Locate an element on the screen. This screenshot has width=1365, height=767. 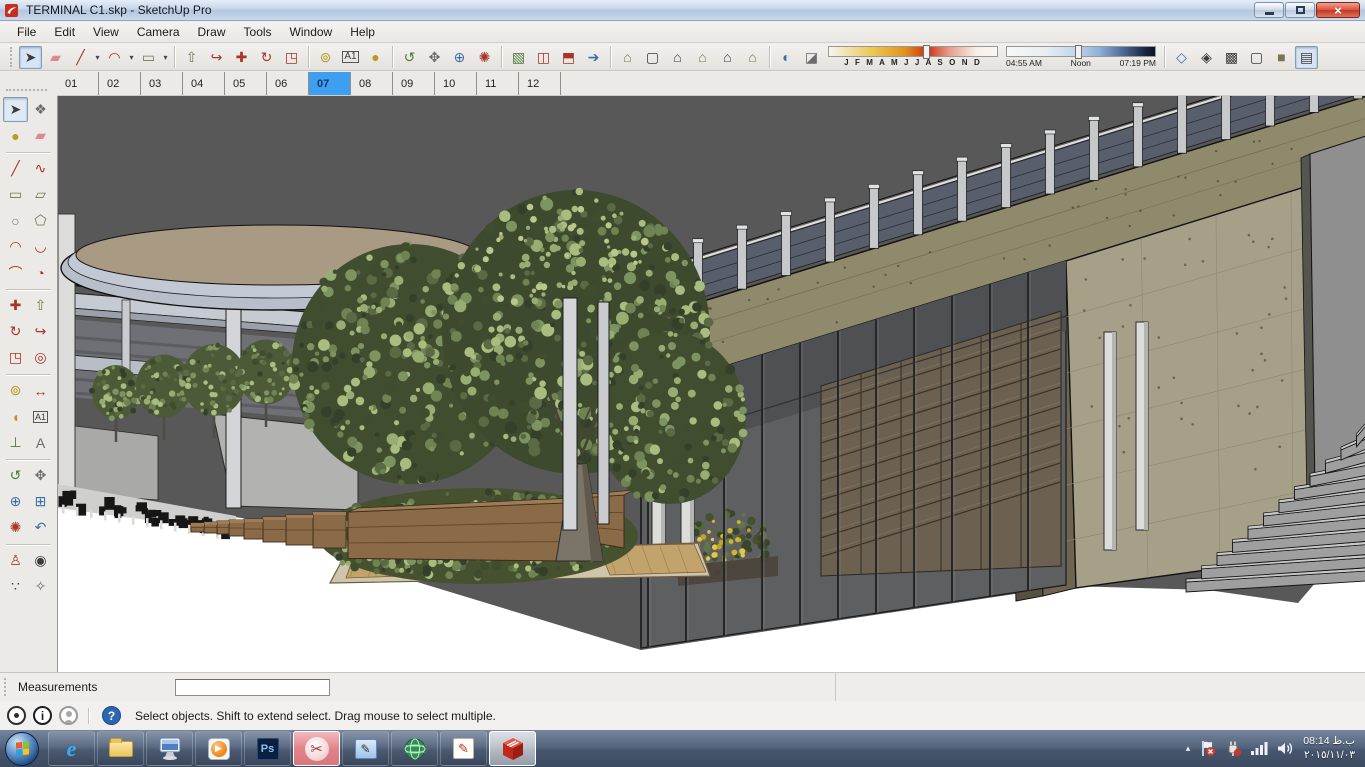
sign-in-icon is located at coordinates (68, 715).